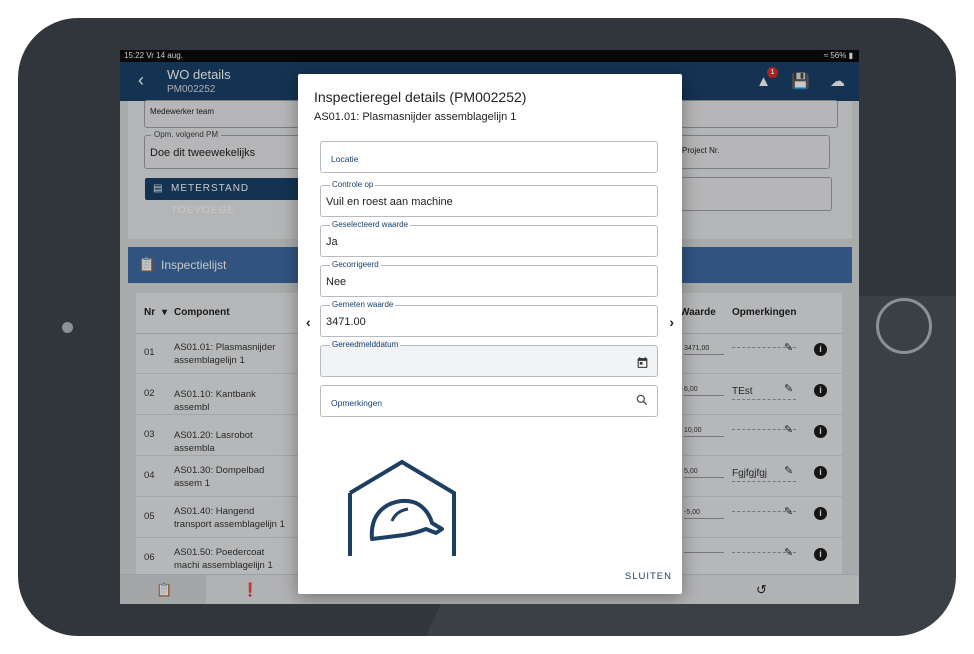 The height and width of the screenshot is (654, 974). Describe the element at coordinates (370, 224) in the screenshot. I see `geselecteerd-waarde-label: Geselecteerd waarde` at that location.